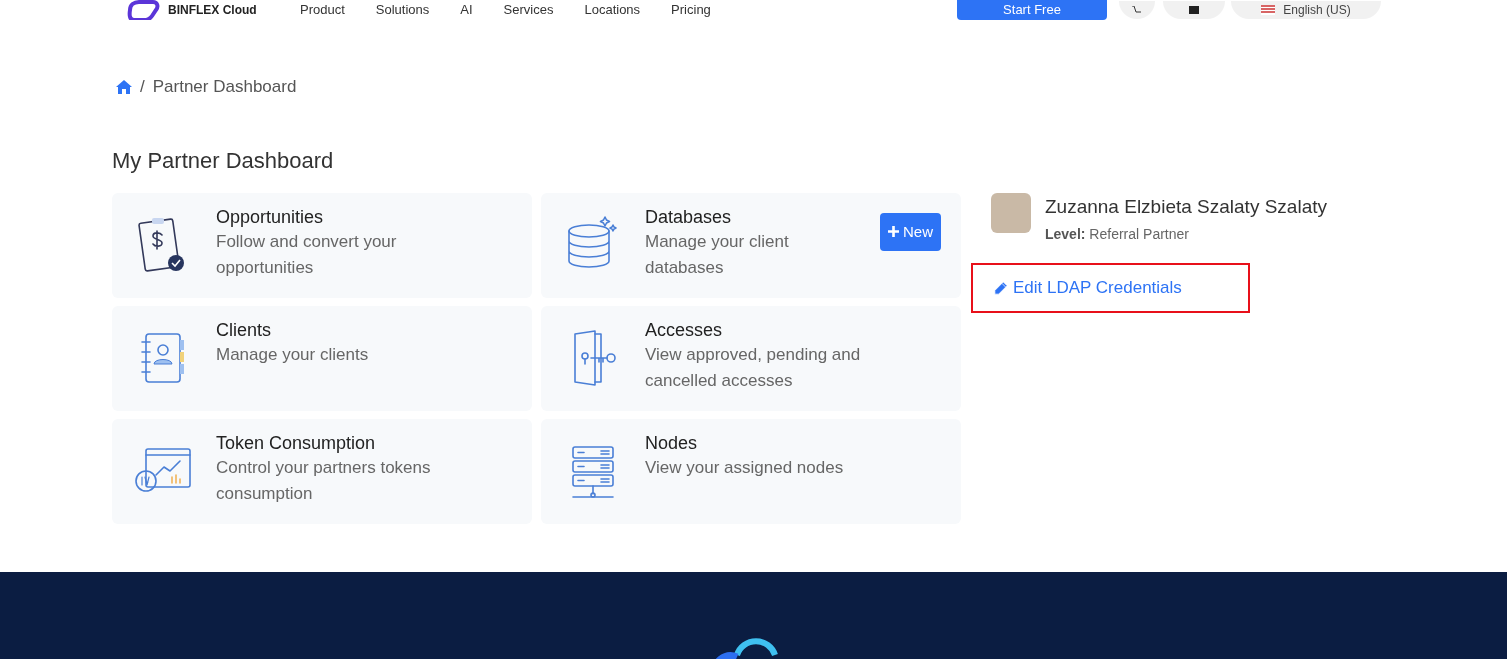  What do you see at coordinates (1137, 10) in the screenshot?
I see `cart-button` at bounding box center [1137, 10].